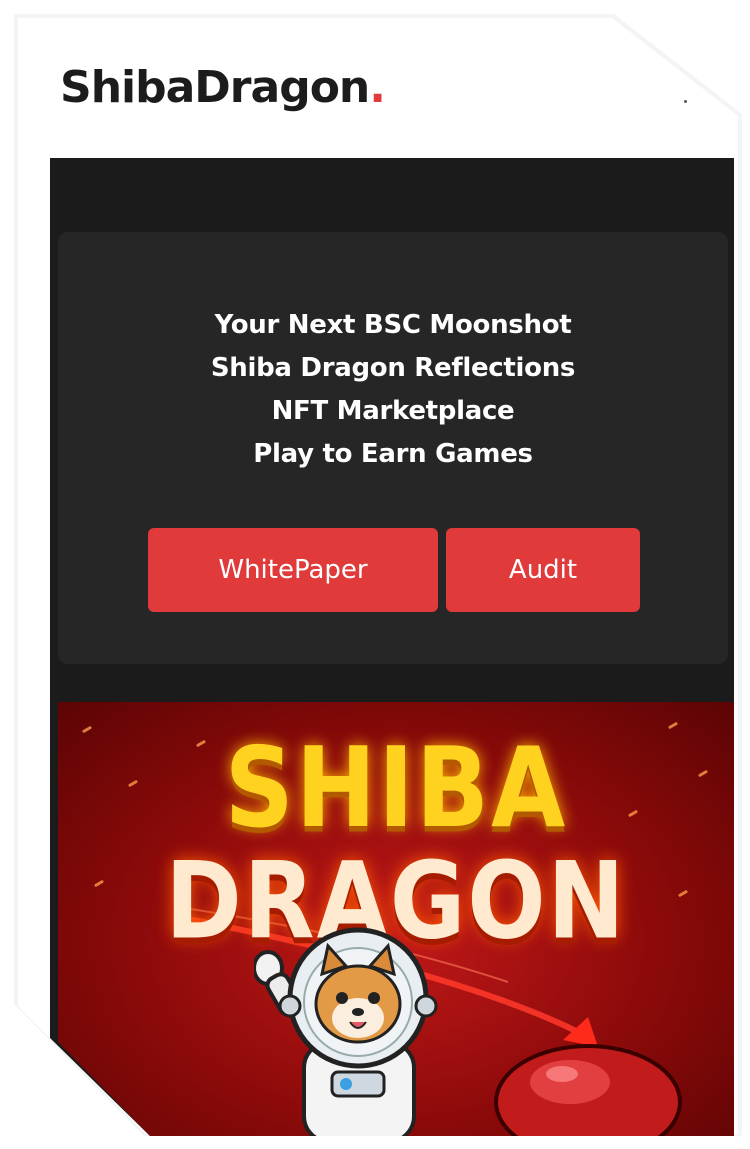 The image size is (750, 1149). I want to click on brand-name: ShibaDragon, so click(215, 87).